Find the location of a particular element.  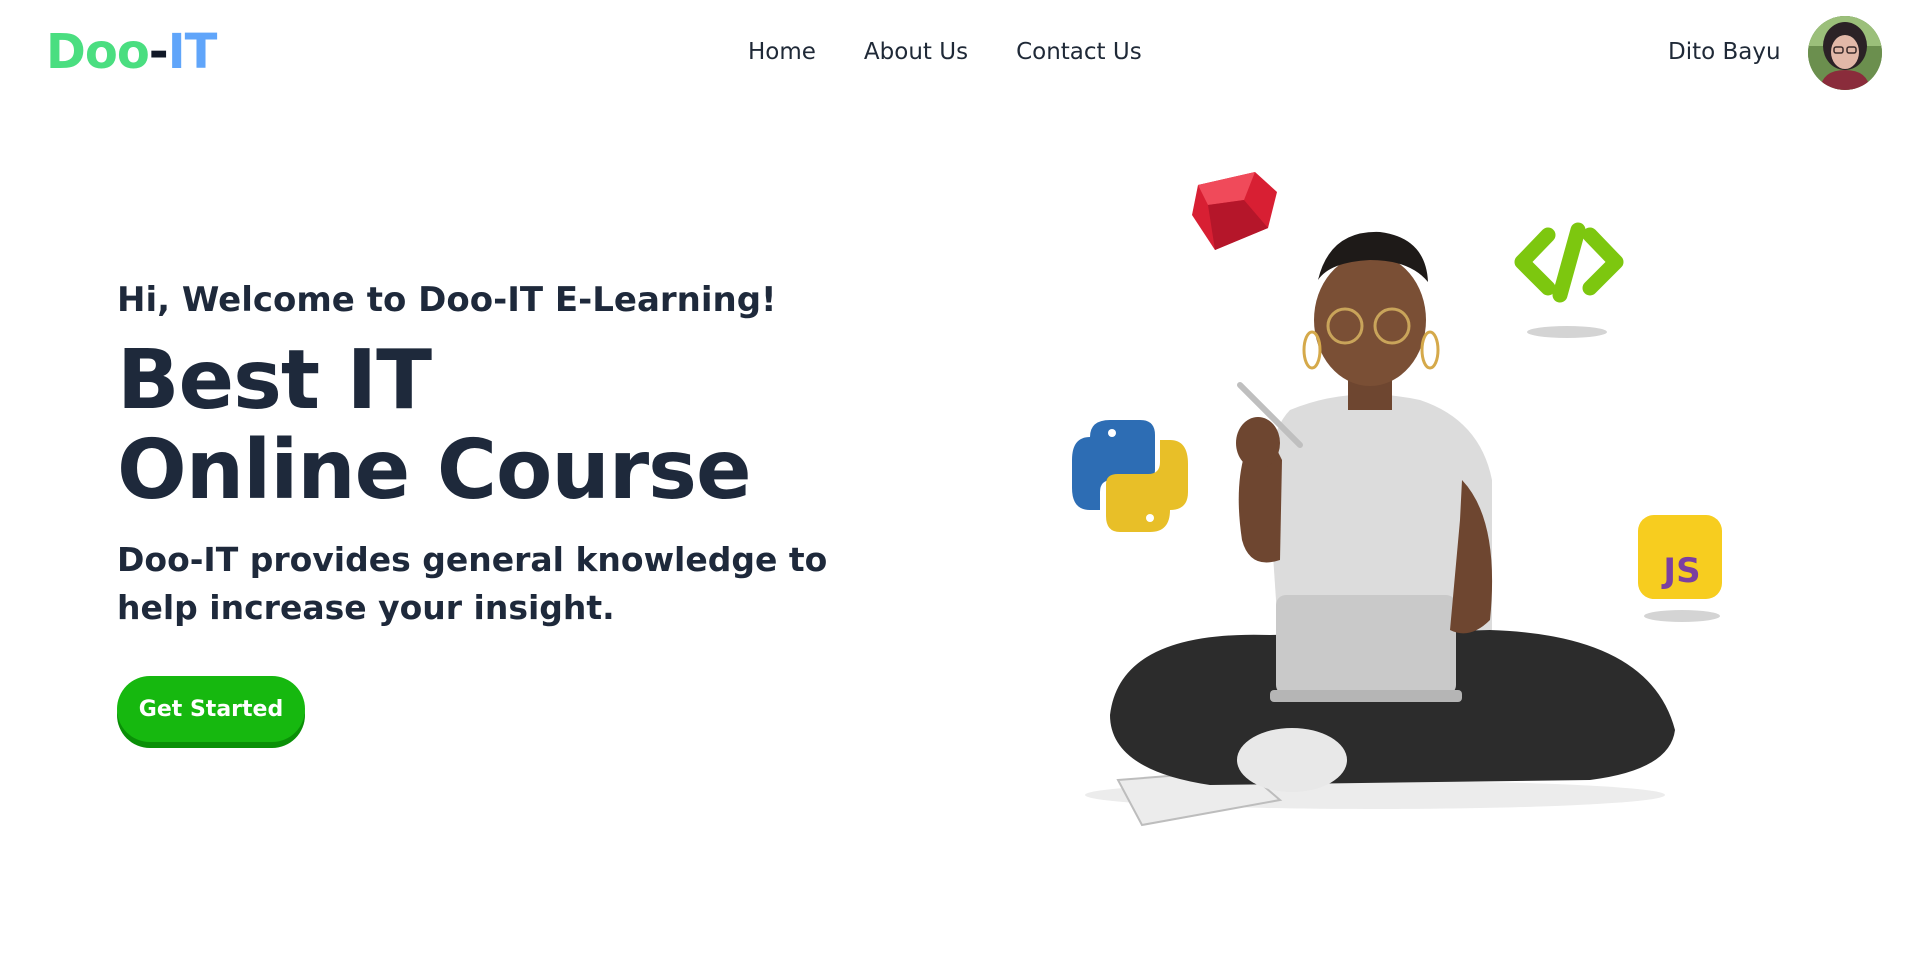

logo: Doo-IT is located at coordinates (132, 52).